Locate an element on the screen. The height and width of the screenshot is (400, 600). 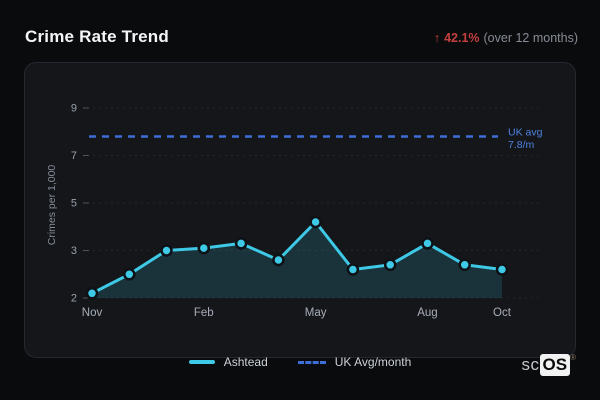
legend-item-ashtead: Ashtead is located at coordinates (228, 362).